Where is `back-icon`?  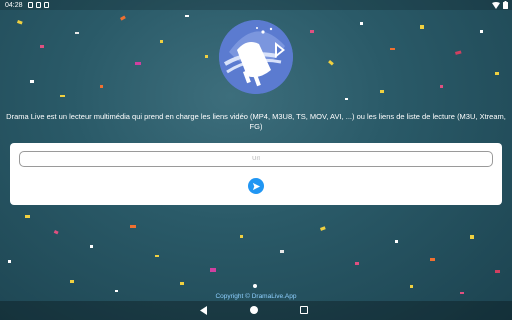
back-icon is located at coordinates (204, 310).